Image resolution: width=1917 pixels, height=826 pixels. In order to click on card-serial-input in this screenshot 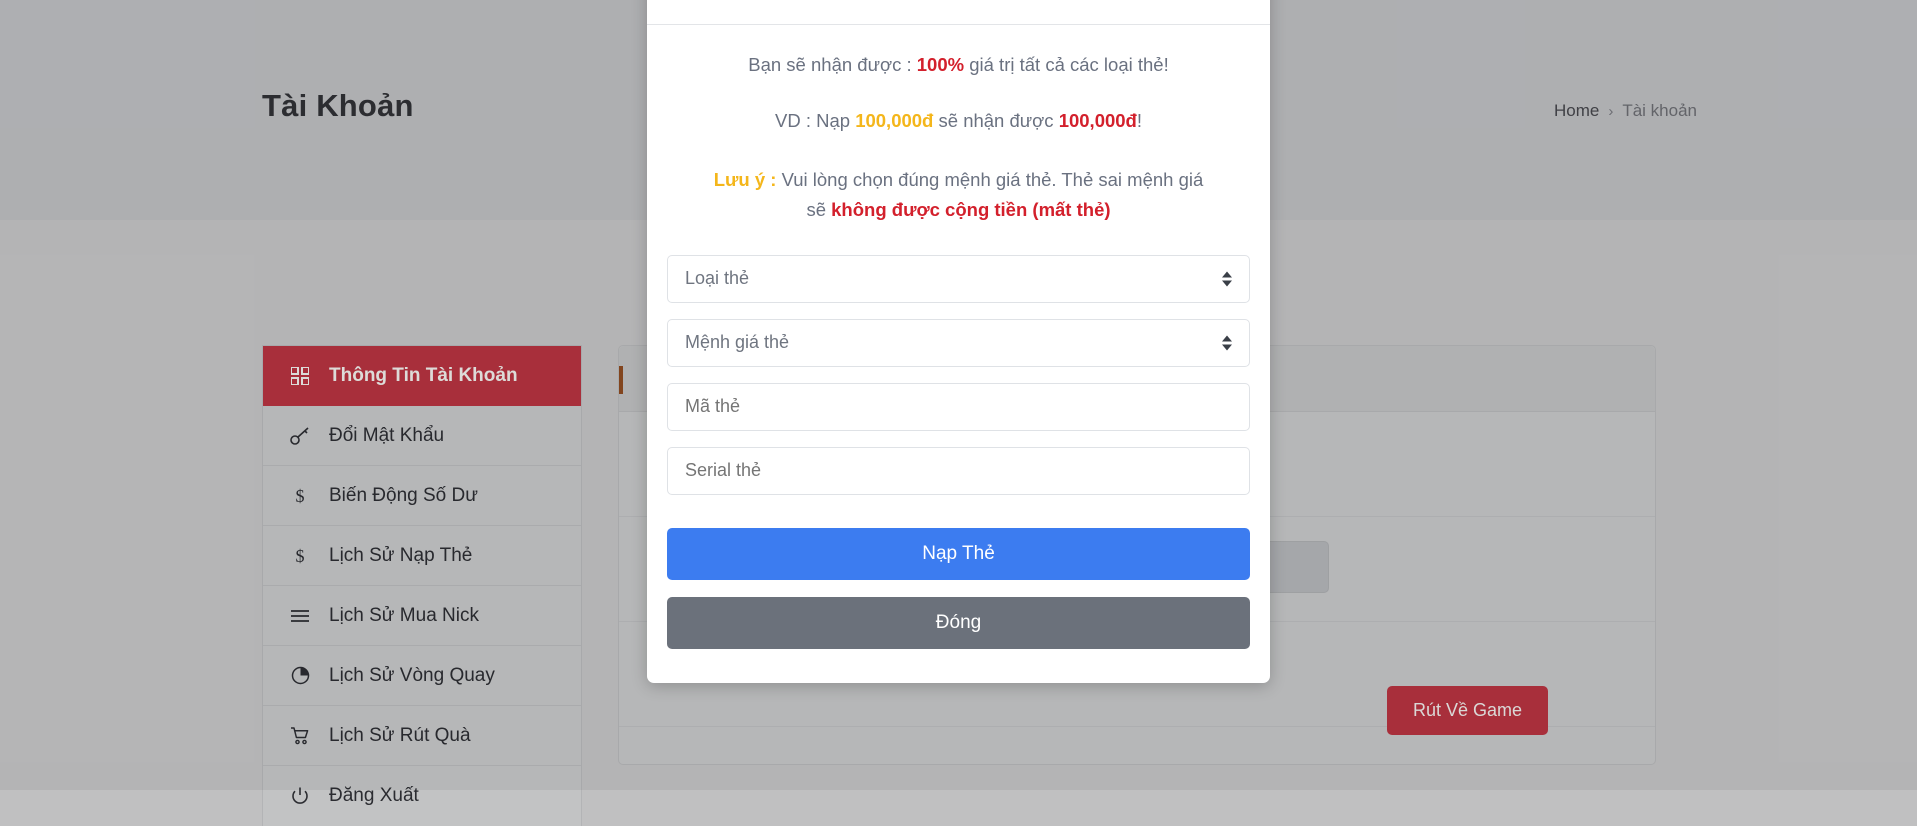, I will do `click(958, 471)`.